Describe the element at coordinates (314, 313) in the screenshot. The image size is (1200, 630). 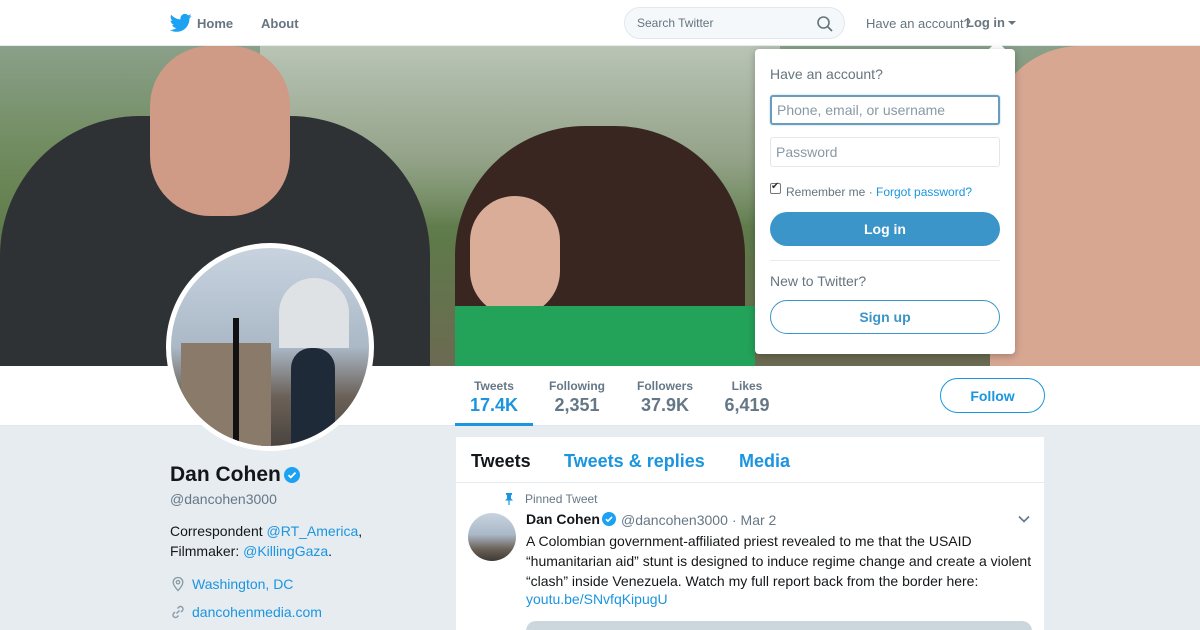
I see `avatar-capitol-dome` at that location.